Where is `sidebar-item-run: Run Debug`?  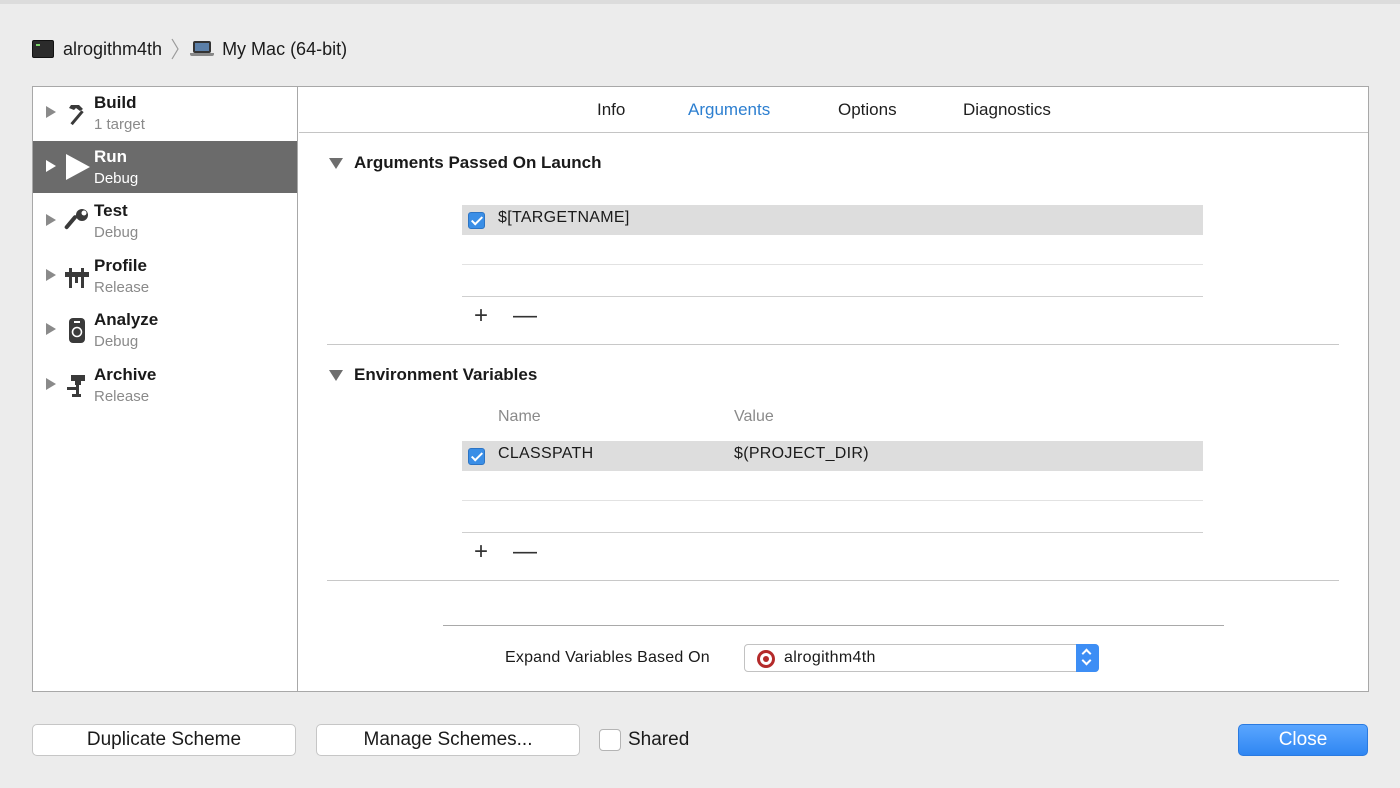 sidebar-item-run: Run Debug is located at coordinates (165, 167).